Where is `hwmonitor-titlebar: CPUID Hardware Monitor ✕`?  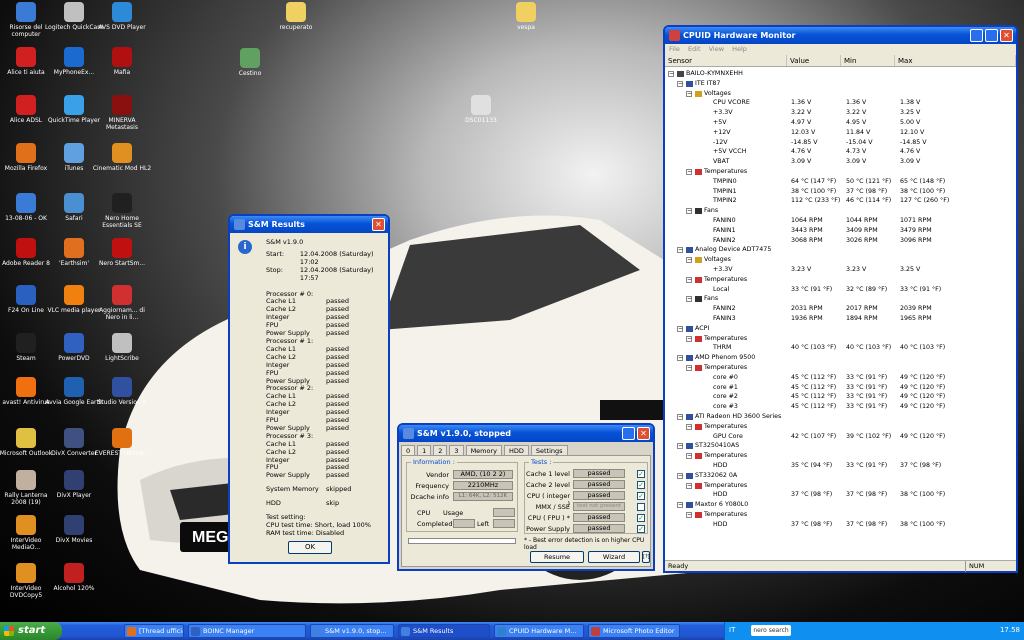
hwmonitor-titlebar: CPUID Hardware Monitor ✕ is located at coordinates (840, 35).